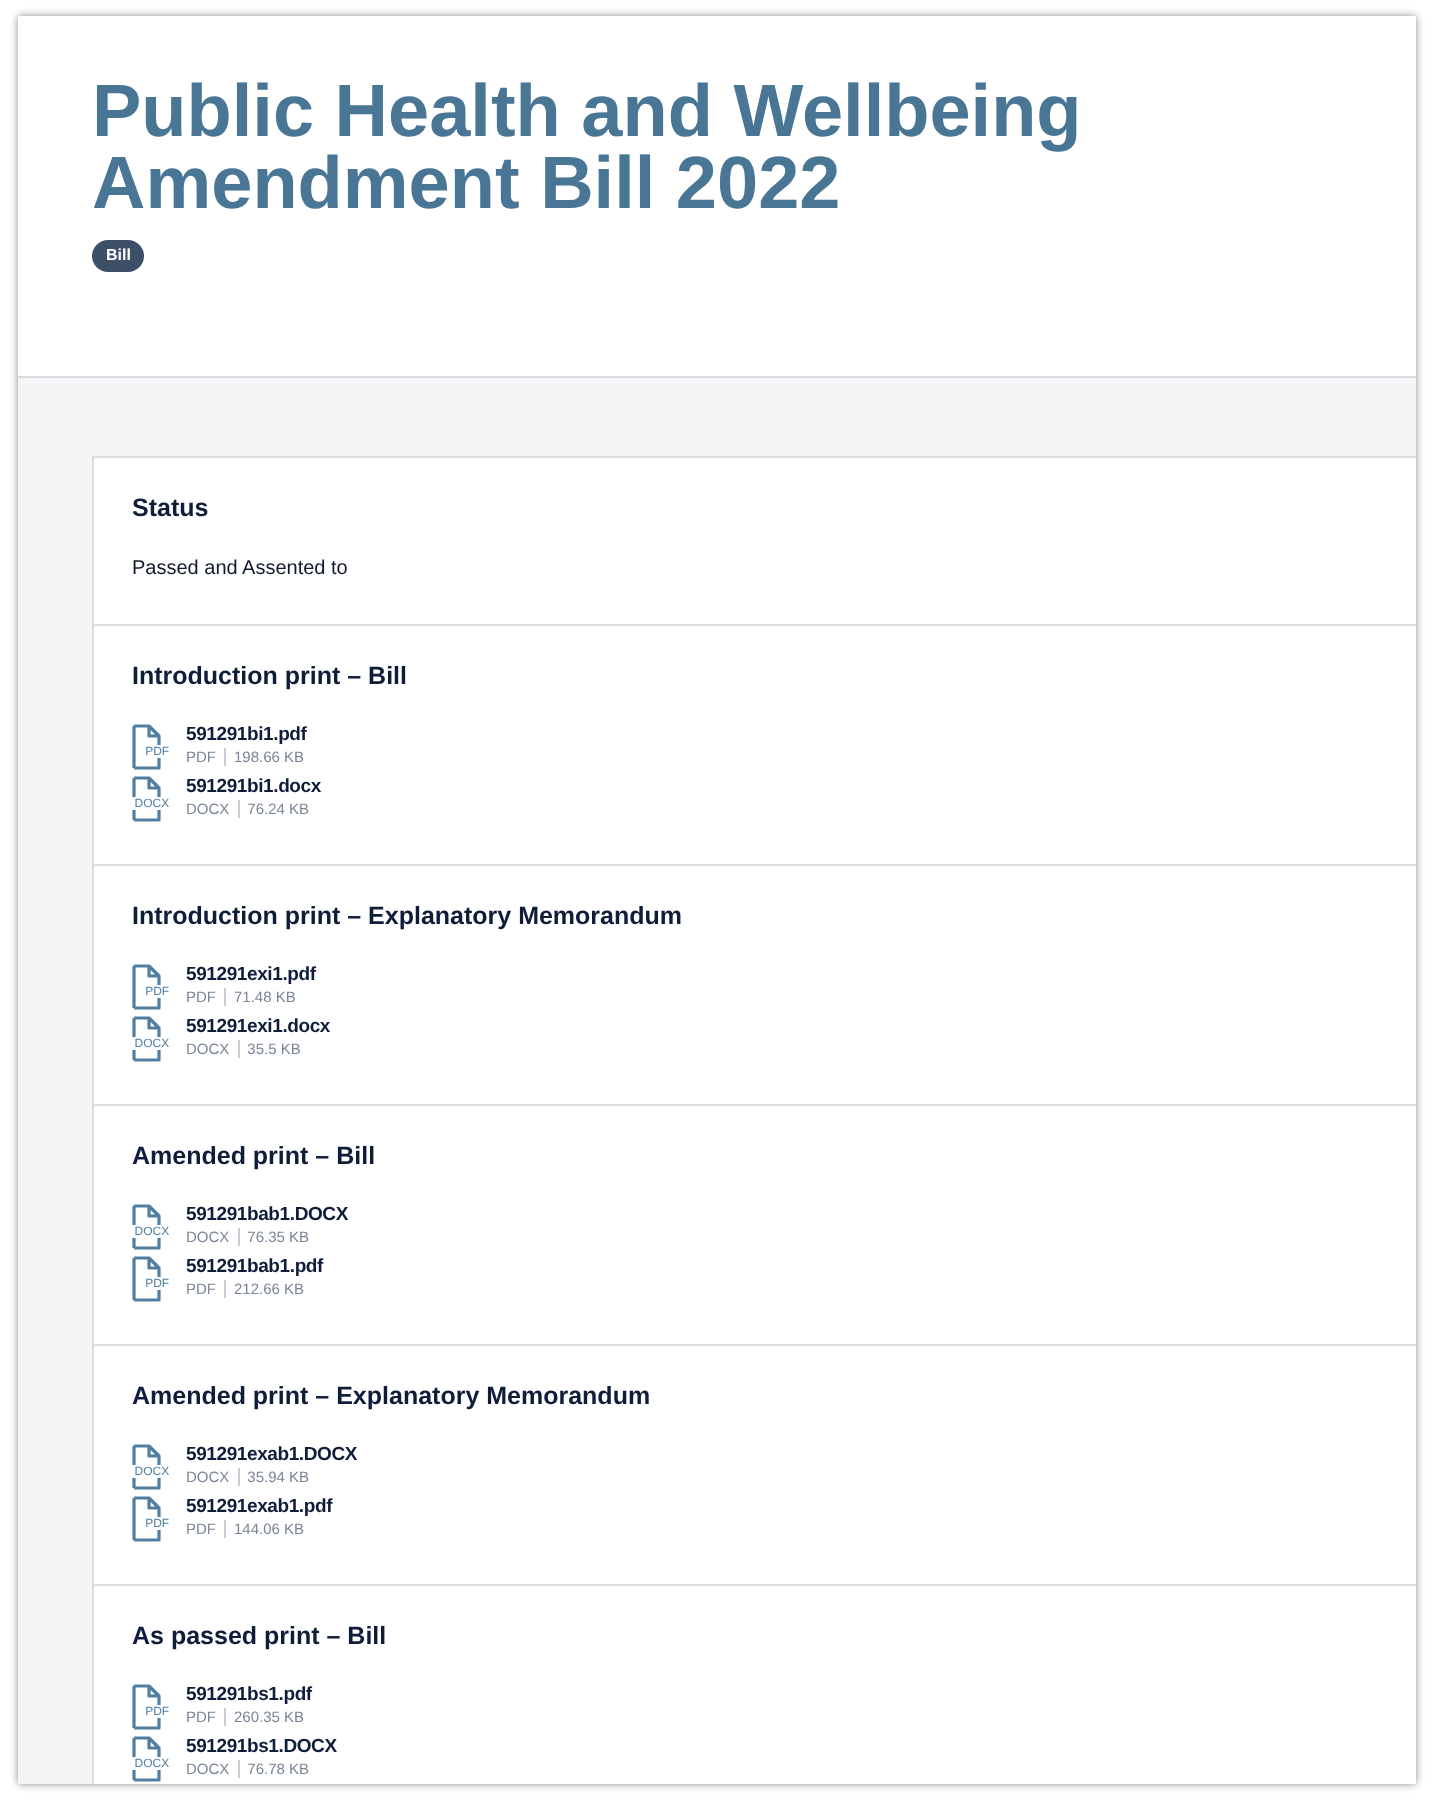 This screenshot has height=1800, width=1432. What do you see at coordinates (267, 1215) in the screenshot?
I see `file-link: 591291bab1.DOCX` at bounding box center [267, 1215].